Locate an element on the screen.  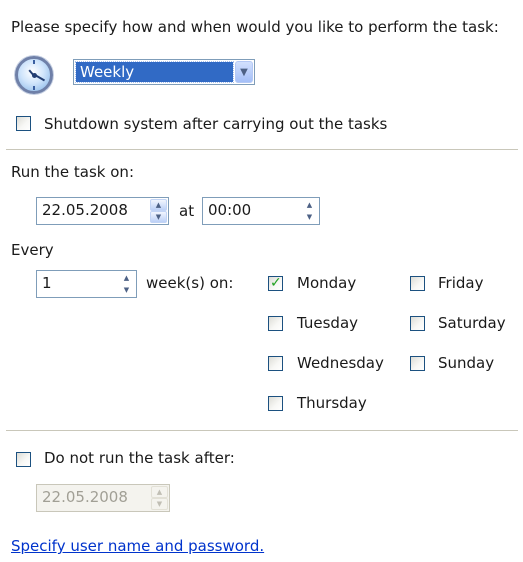
do-not-run-after-checkbox is located at coordinates (23, 459).